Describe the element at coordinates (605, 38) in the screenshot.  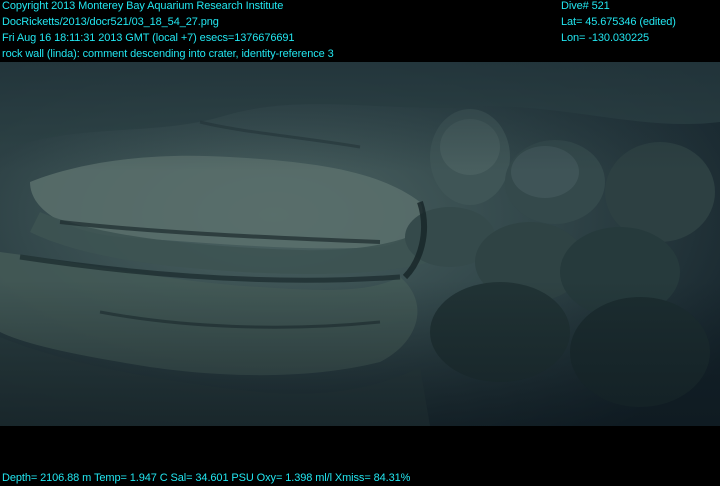
I see `longitude-text: Lon= -130.030225` at that location.